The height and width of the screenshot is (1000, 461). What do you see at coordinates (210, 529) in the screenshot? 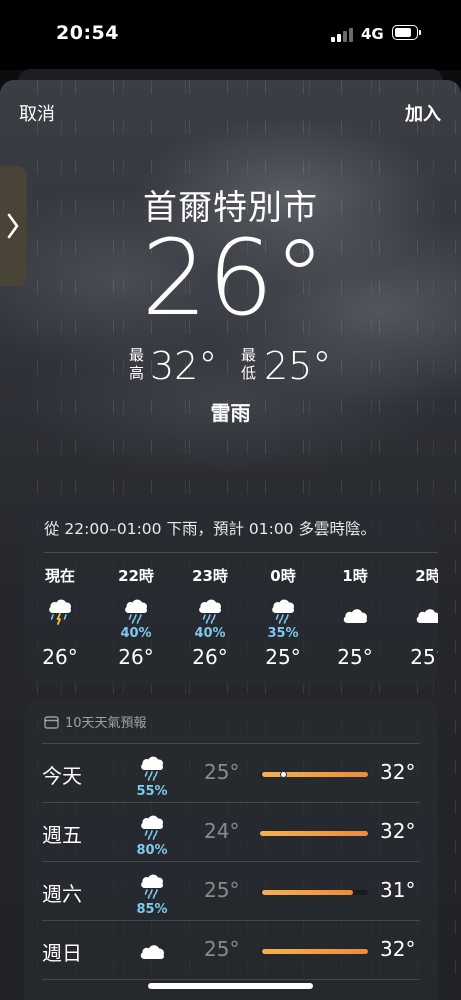
I see `hourly-summary: 從 22:00–01:00 下雨，預計 01:00 多雲時陰。` at bounding box center [210, 529].